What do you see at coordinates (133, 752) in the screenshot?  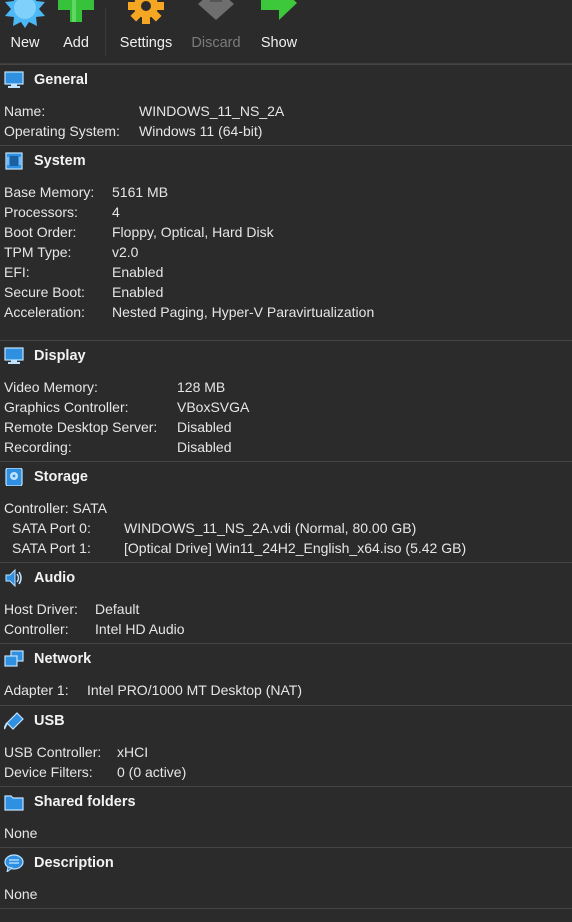 I see `usb-controller-value: xHCI` at bounding box center [133, 752].